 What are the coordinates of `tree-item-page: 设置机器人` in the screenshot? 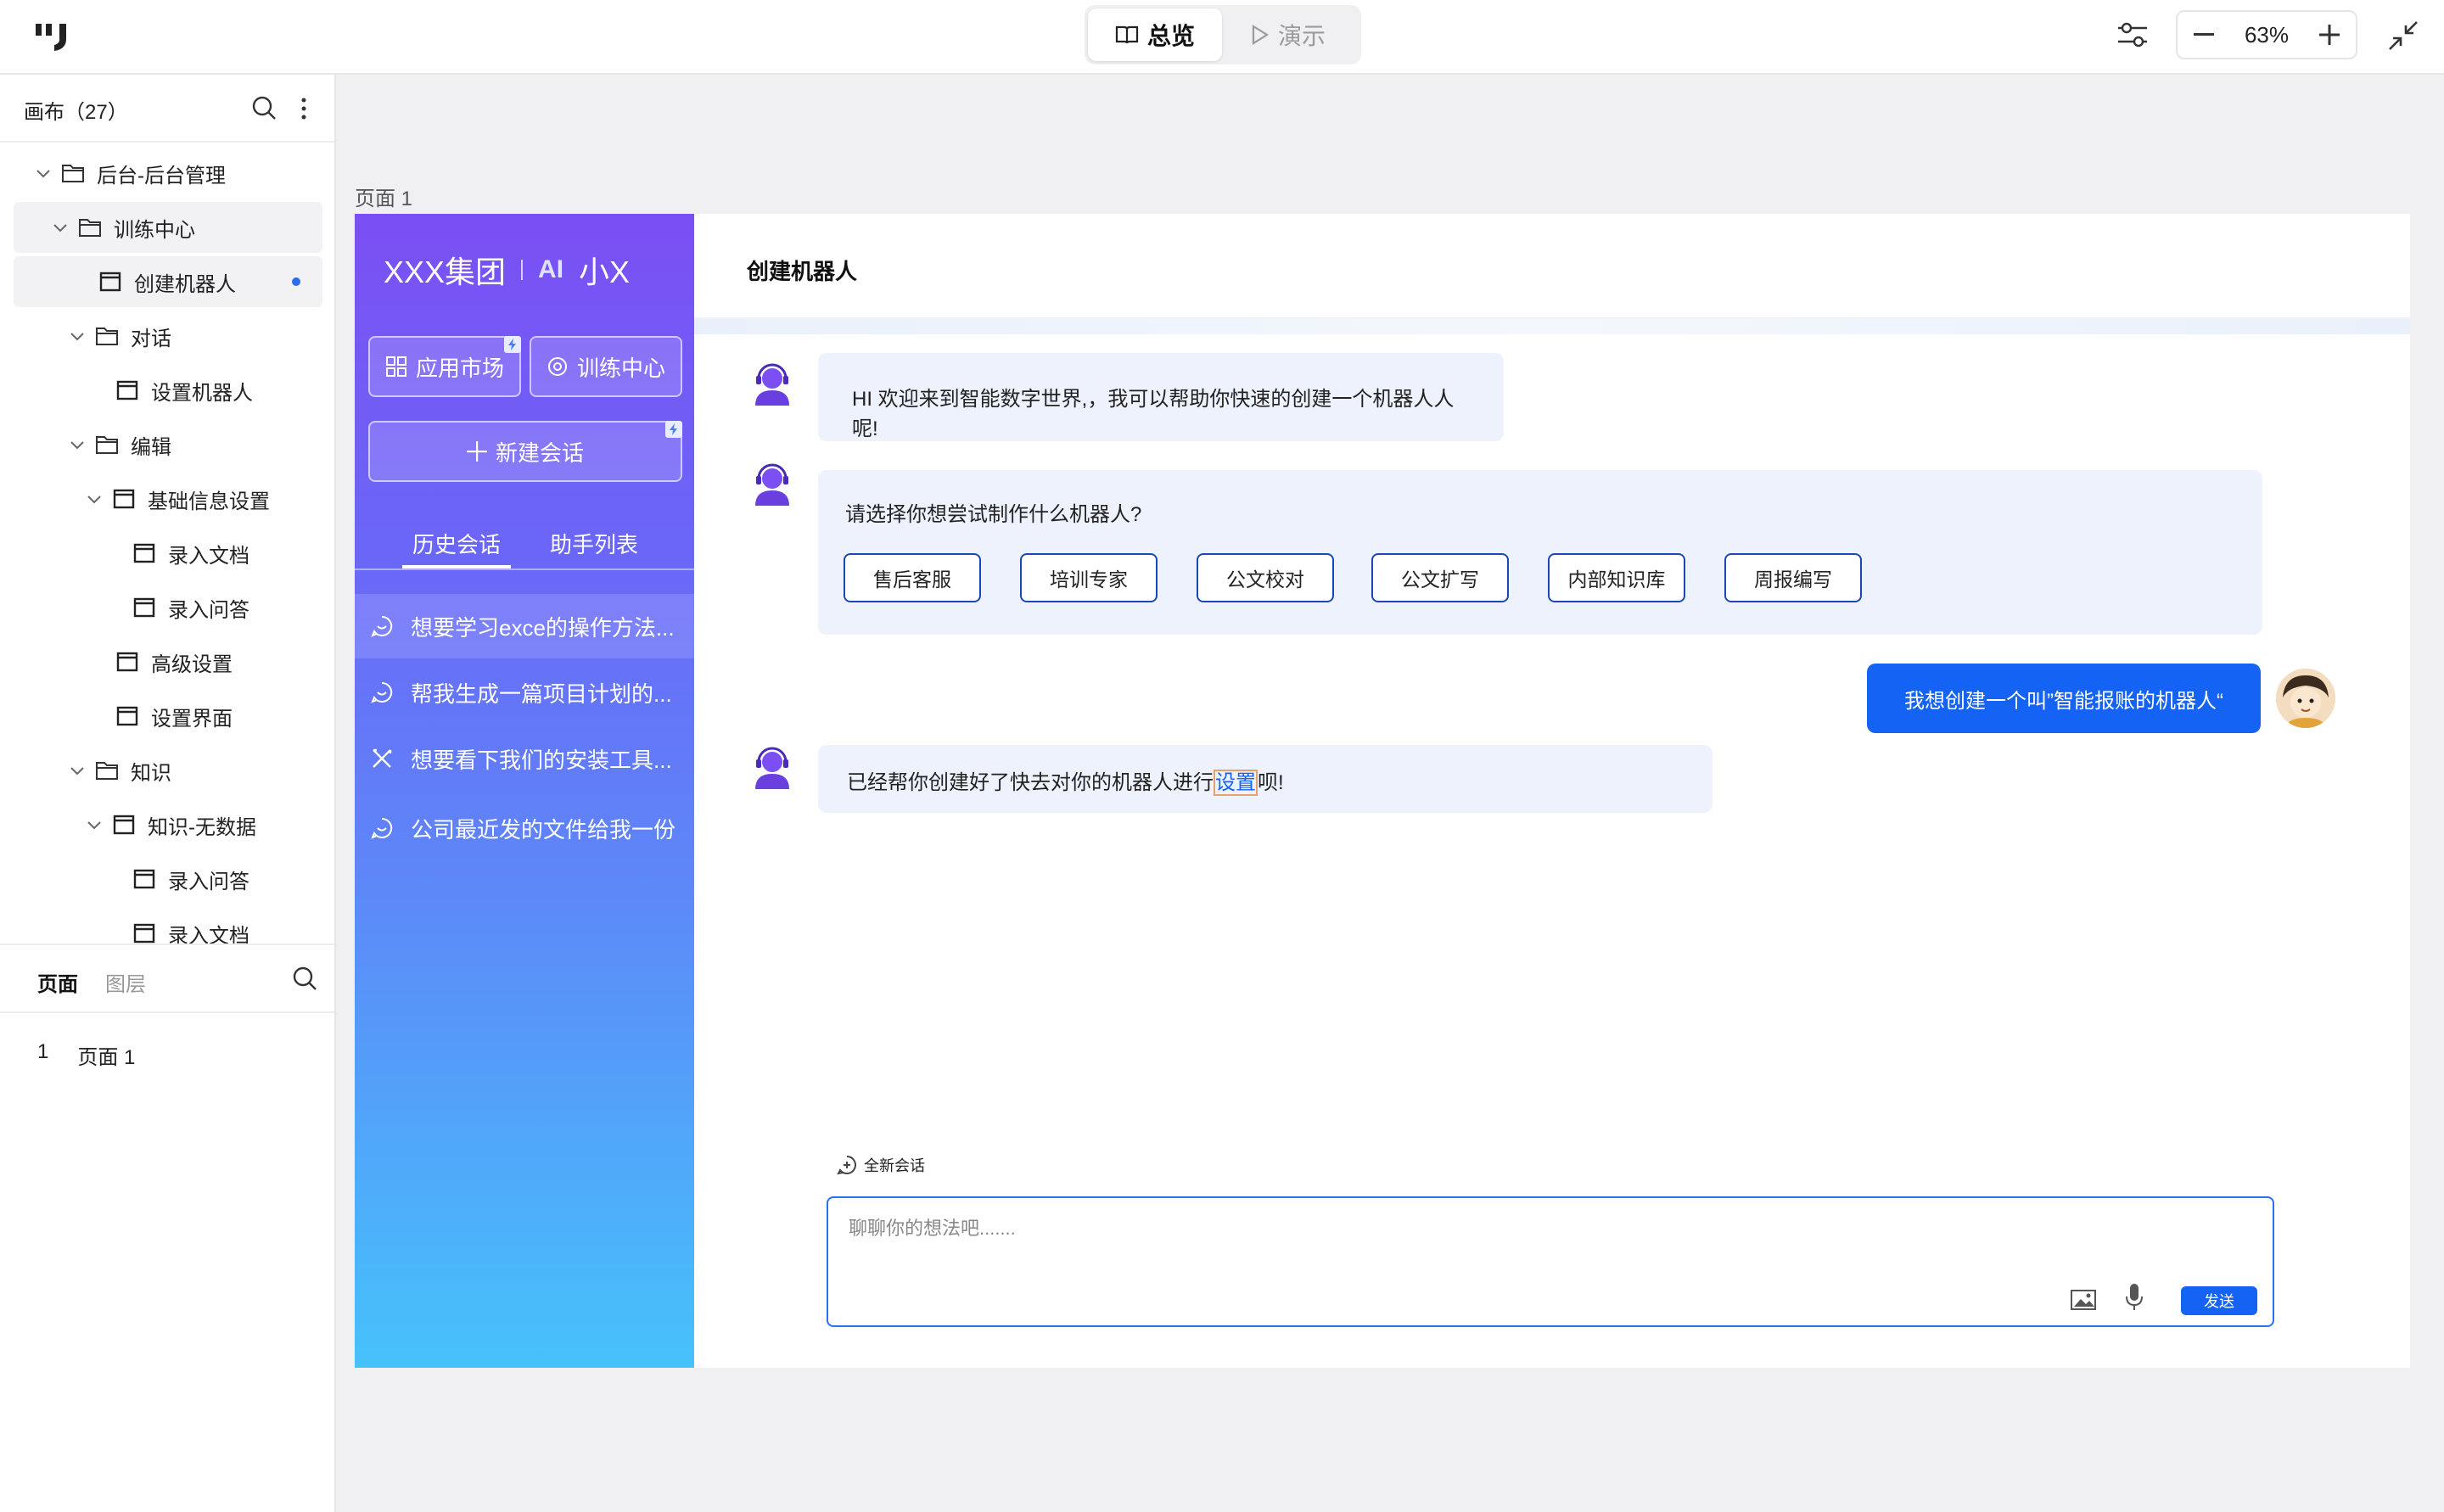 It's located at (168, 391).